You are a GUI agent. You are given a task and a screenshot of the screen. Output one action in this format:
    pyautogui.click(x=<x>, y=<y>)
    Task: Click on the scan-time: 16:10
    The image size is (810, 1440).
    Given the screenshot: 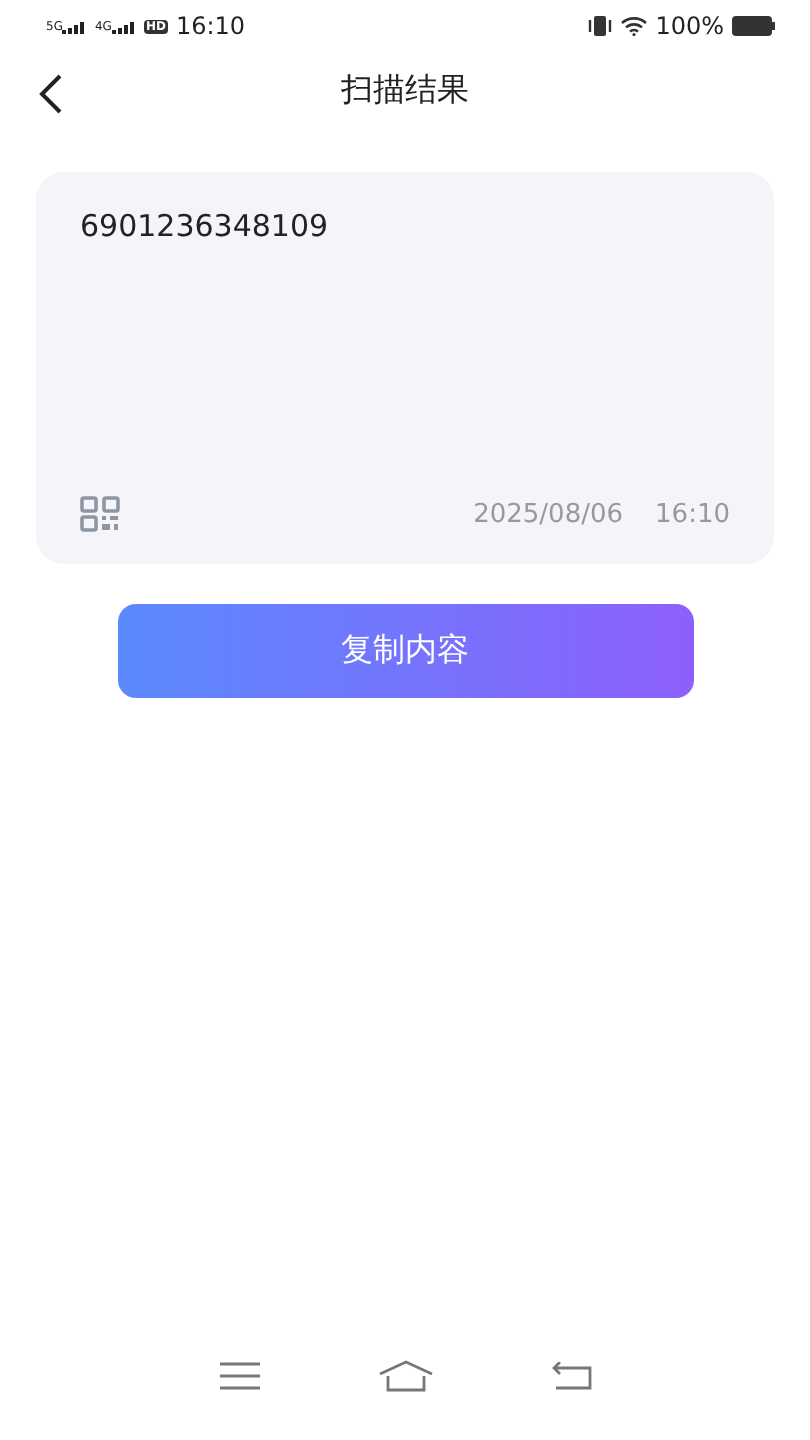 What is the action you would take?
    pyautogui.click(x=692, y=514)
    